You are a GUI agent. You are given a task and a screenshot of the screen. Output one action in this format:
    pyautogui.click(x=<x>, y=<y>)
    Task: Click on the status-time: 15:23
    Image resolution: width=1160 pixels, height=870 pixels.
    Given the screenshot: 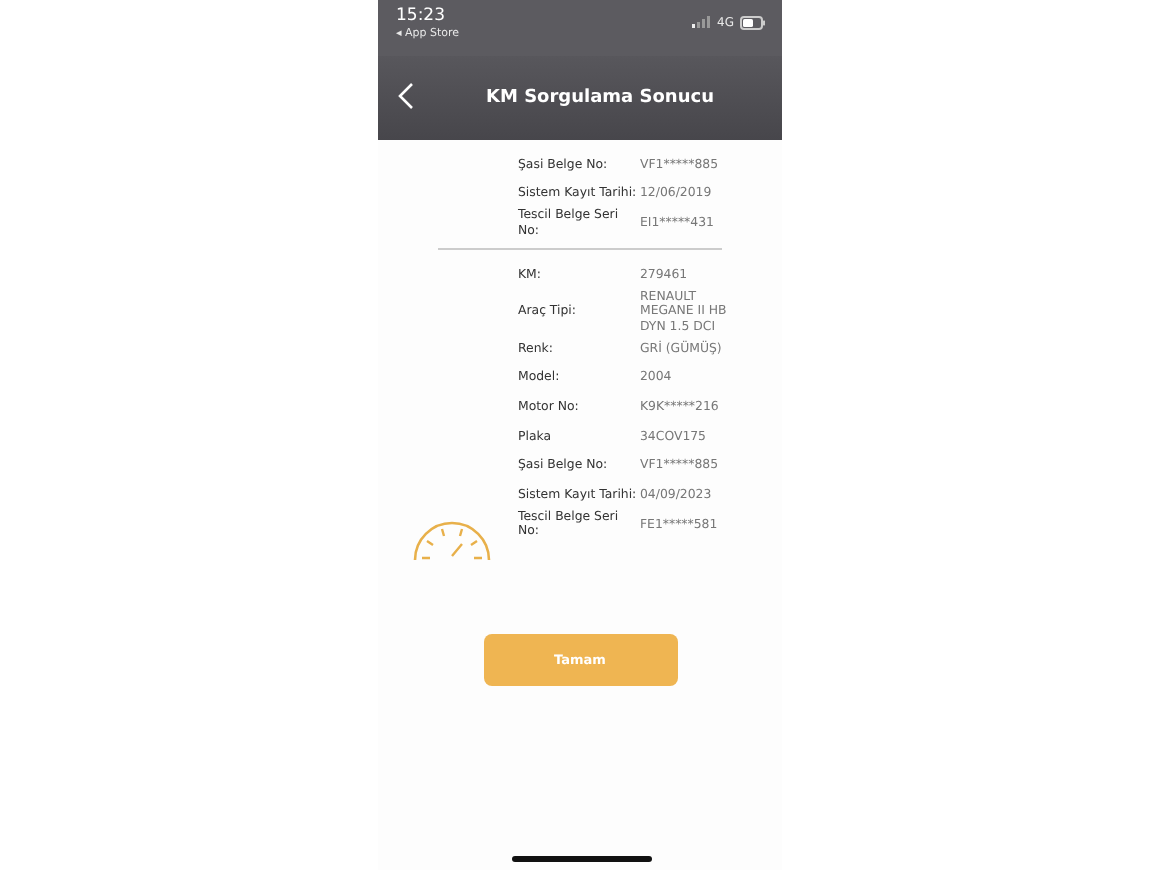 What is the action you would take?
    pyautogui.click(x=421, y=16)
    